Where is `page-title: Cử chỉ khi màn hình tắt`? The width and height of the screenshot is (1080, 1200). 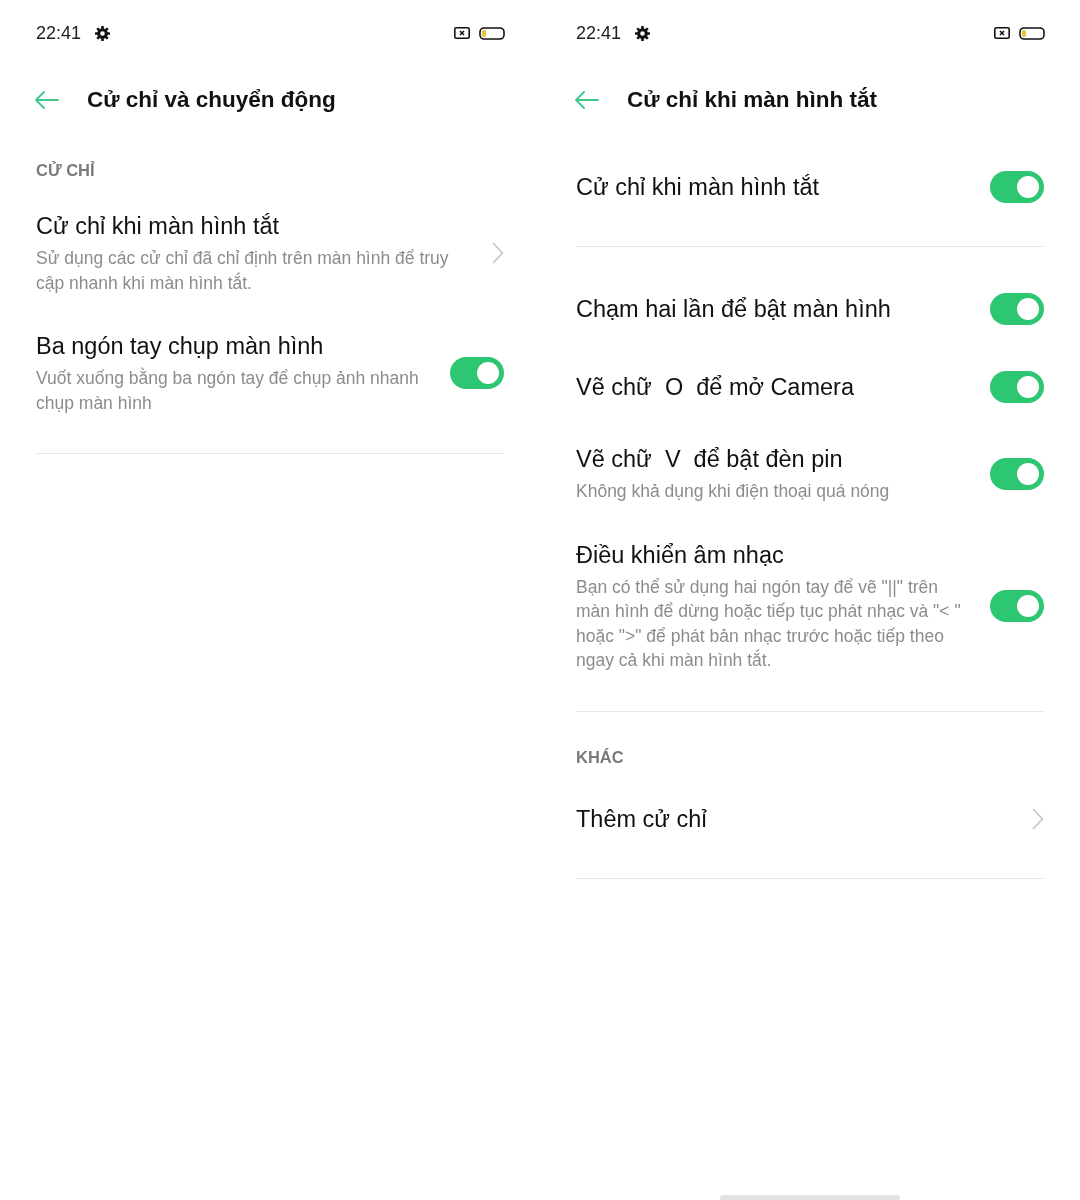 page-title: Cử chỉ khi màn hình tắt is located at coordinates (752, 100).